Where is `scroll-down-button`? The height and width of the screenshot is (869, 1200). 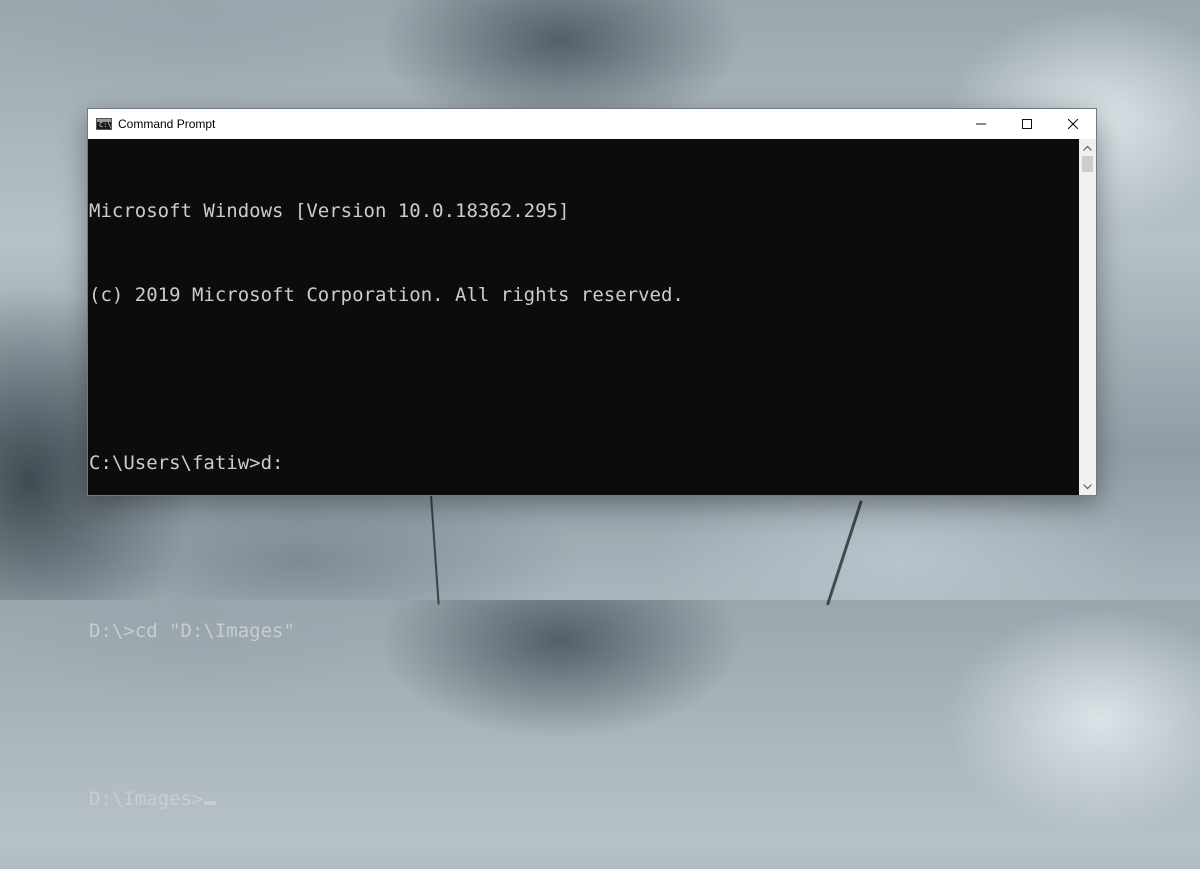
scroll-down-button is located at coordinates (1087, 486).